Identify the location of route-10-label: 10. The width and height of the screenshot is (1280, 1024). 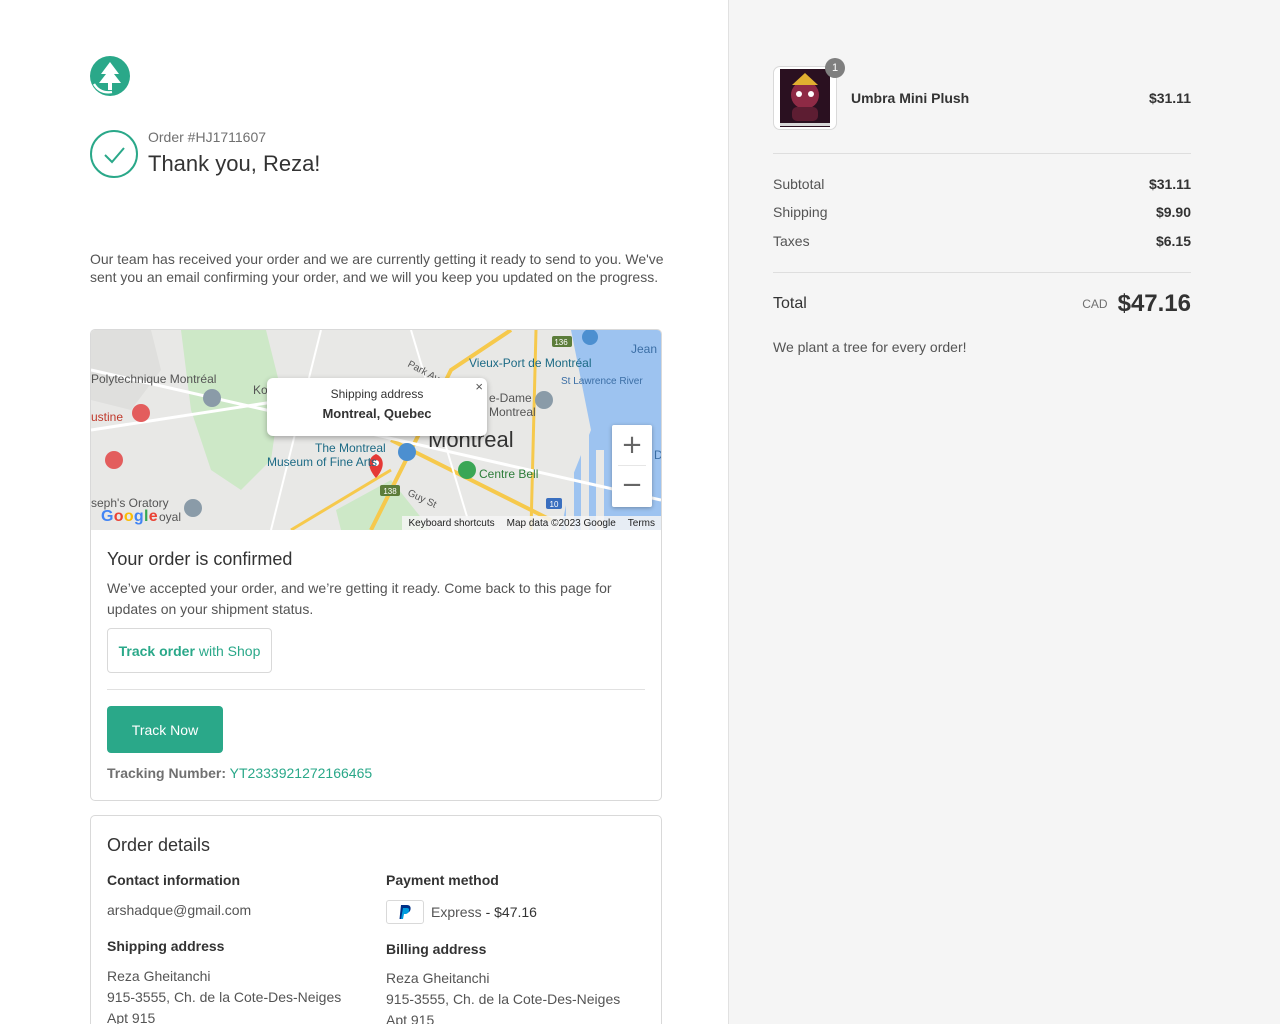
(554, 504).